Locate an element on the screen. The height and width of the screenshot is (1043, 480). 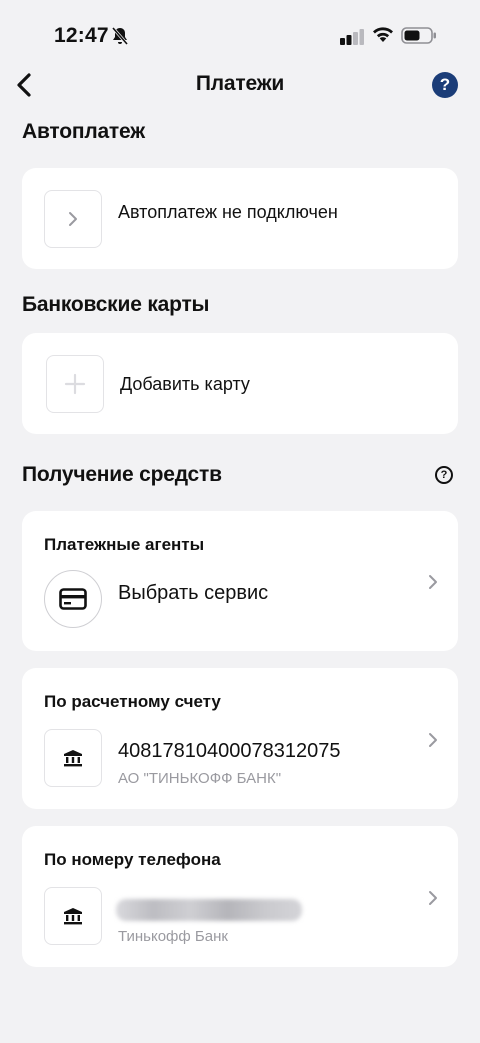
page-title: Платежи is located at coordinates (240, 83).